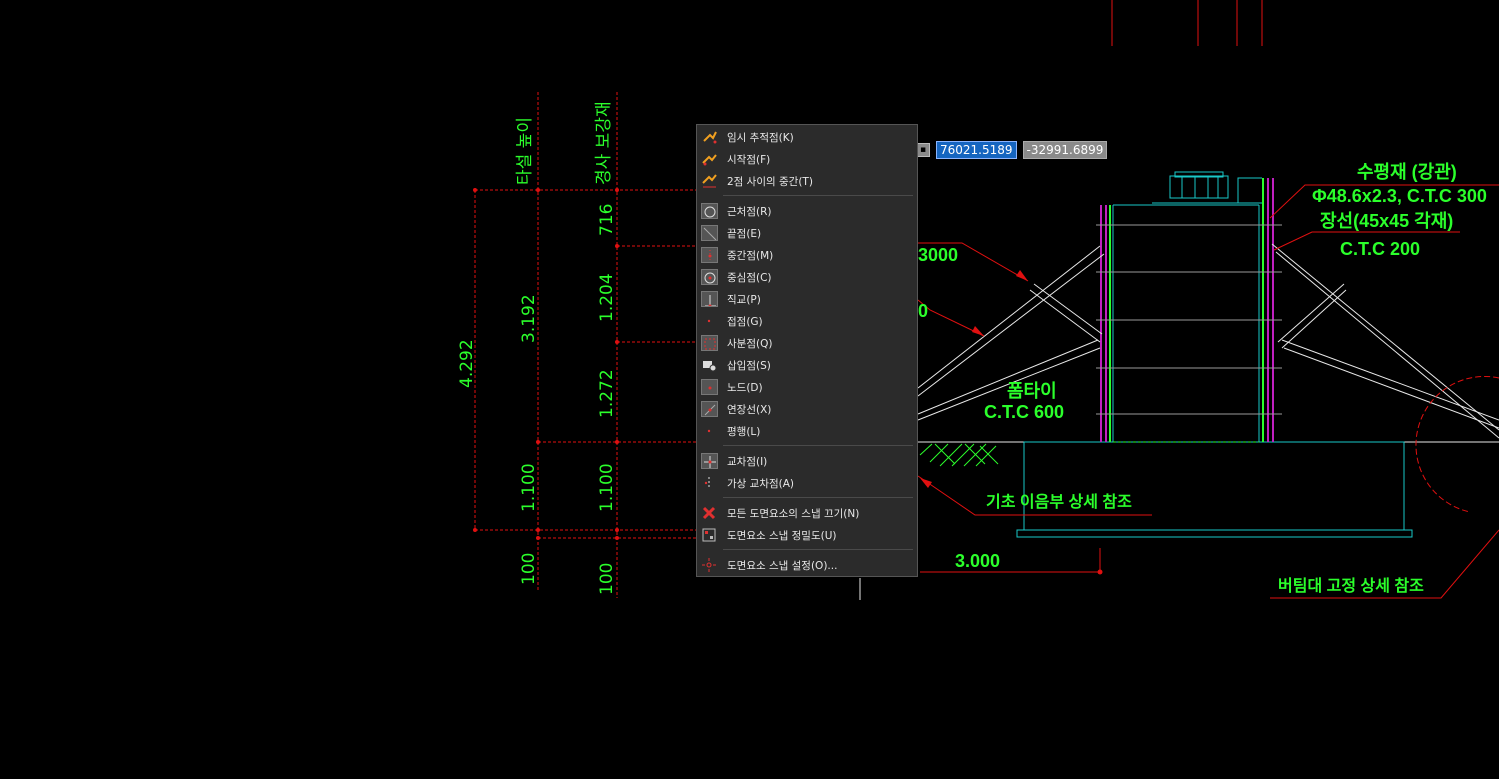 The image size is (1499, 779). What do you see at coordinates (807, 387) in the screenshot?
I see `menu-item-node: 노드(D)` at bounding box center [807, 387].